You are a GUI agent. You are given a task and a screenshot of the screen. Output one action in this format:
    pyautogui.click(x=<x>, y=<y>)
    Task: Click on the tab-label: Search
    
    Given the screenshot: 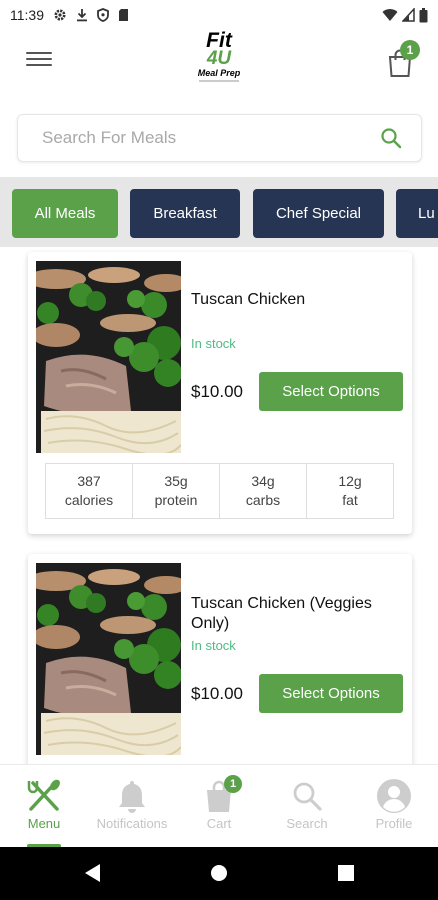 What is the action you would take?
    pyautogui.click(x=307, y=823)
    